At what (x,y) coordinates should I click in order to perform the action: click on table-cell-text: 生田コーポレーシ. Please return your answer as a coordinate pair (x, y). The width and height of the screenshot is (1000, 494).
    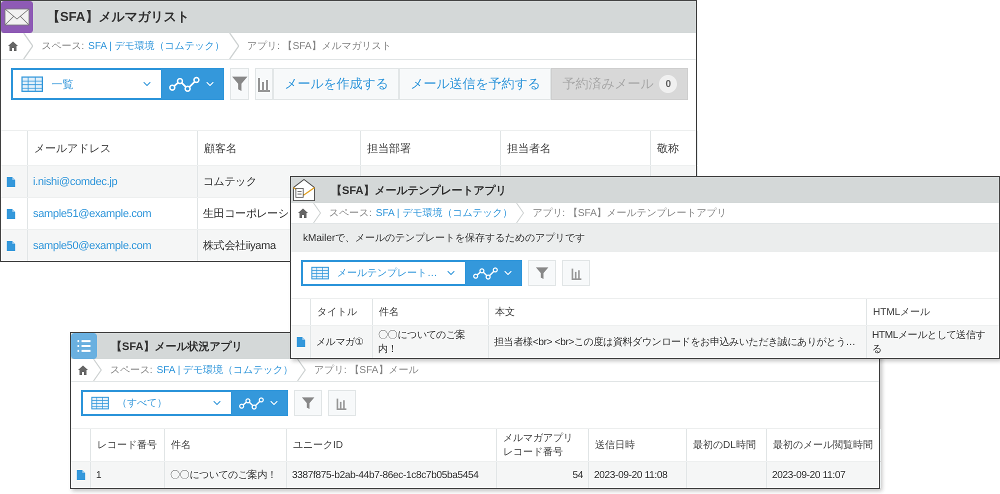
    Looking at the image, I should click on (246, 214).